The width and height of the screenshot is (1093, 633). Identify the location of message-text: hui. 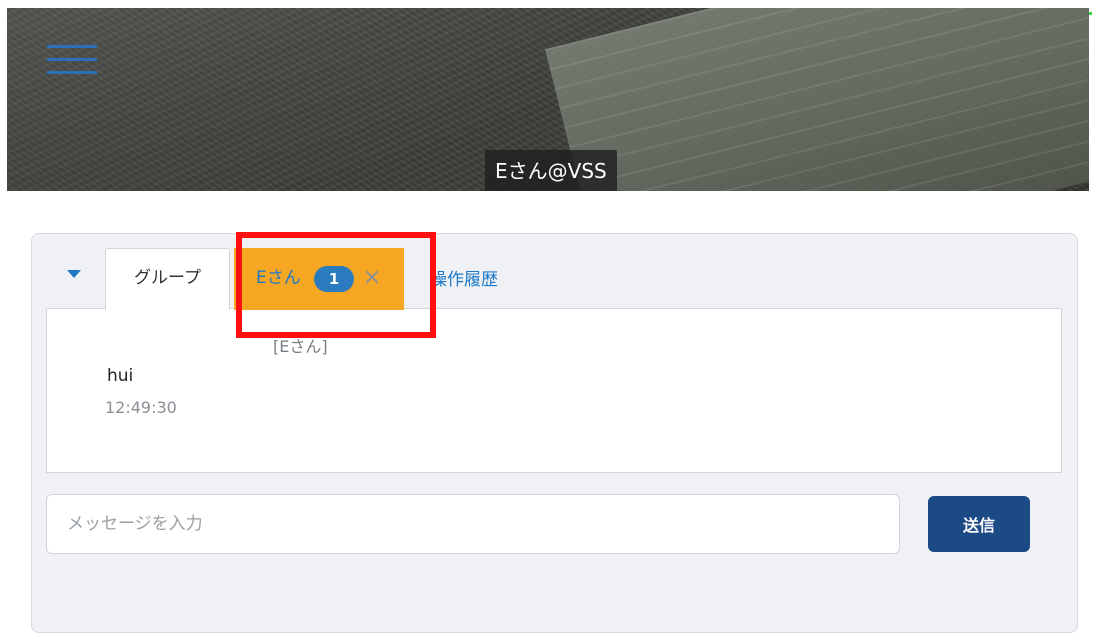
(120, 376).